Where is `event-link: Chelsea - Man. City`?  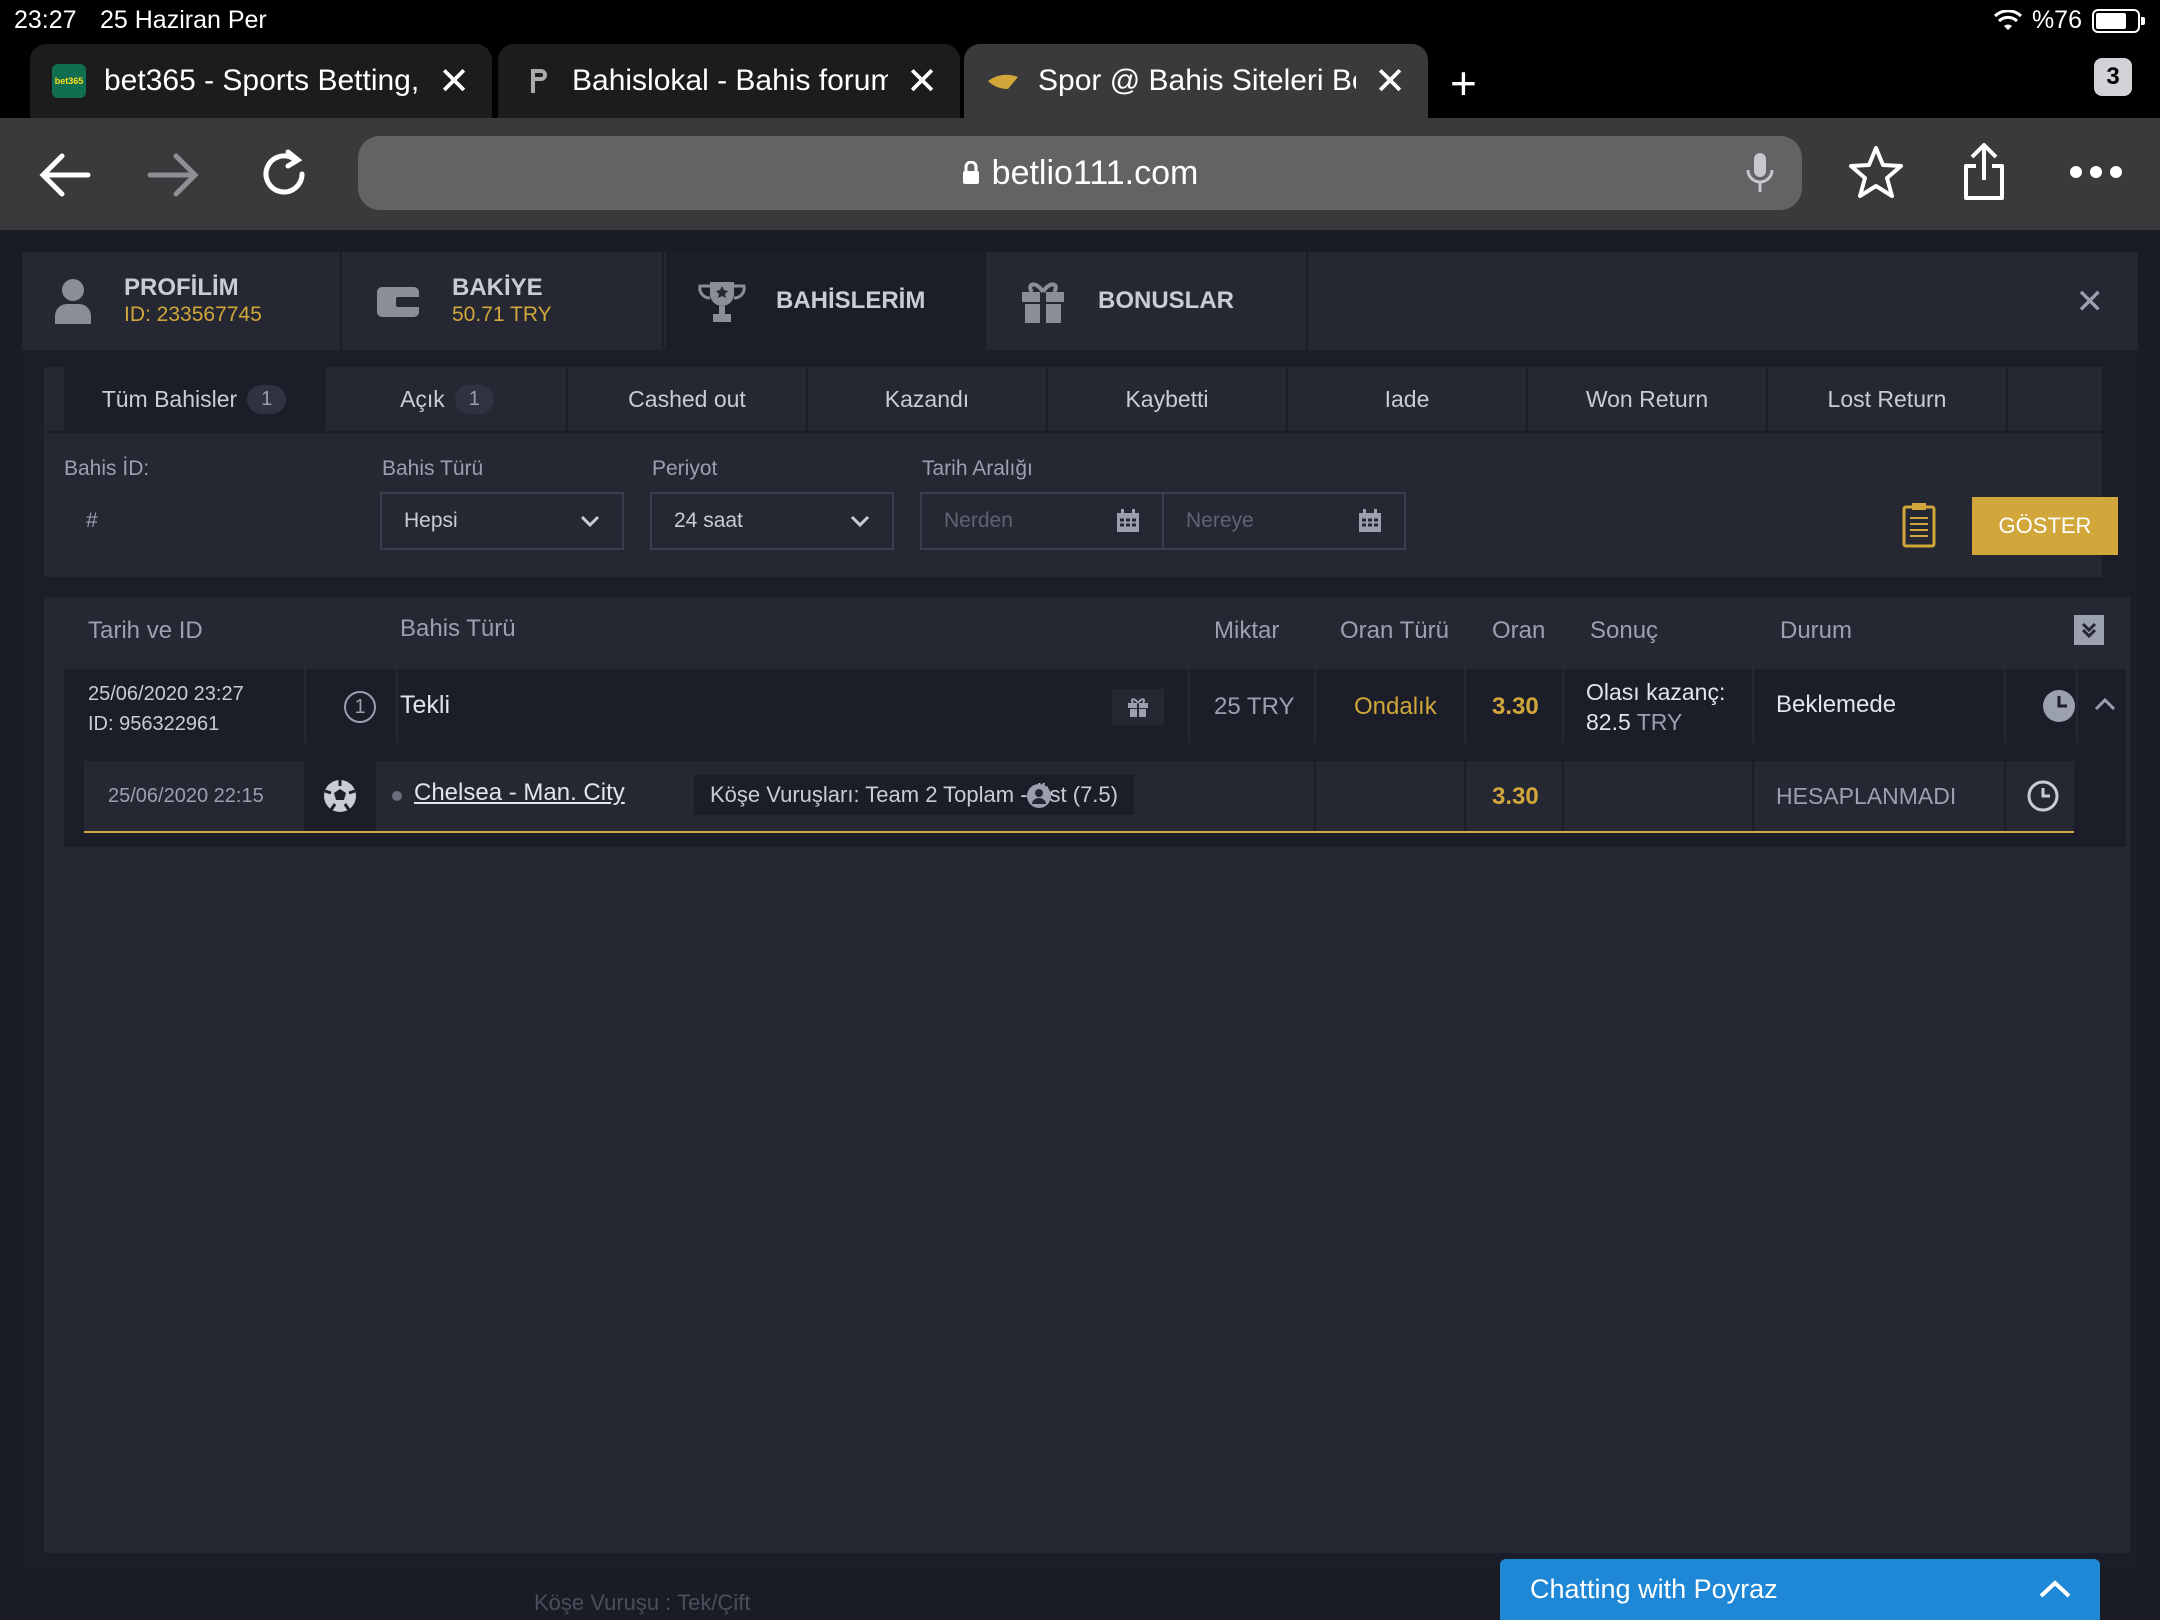
event-link: Chelsea - Man. City is located at coordinates (519, 793).